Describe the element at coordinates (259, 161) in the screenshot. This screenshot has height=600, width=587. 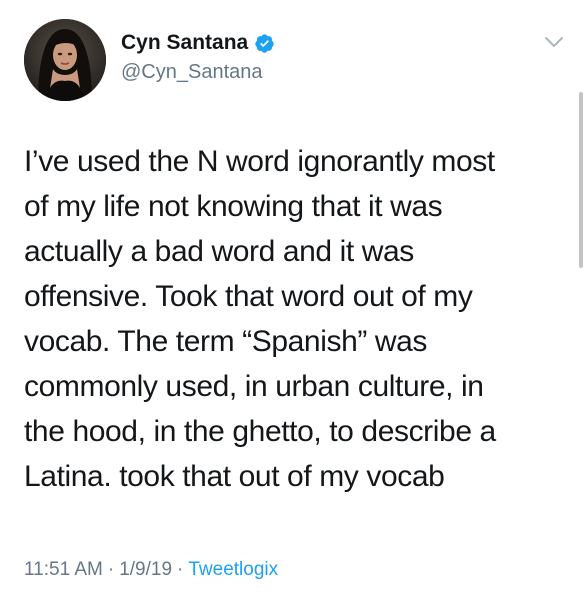
I see `tweet-text-line: I’ve used the N word ignorantly most` at that location.